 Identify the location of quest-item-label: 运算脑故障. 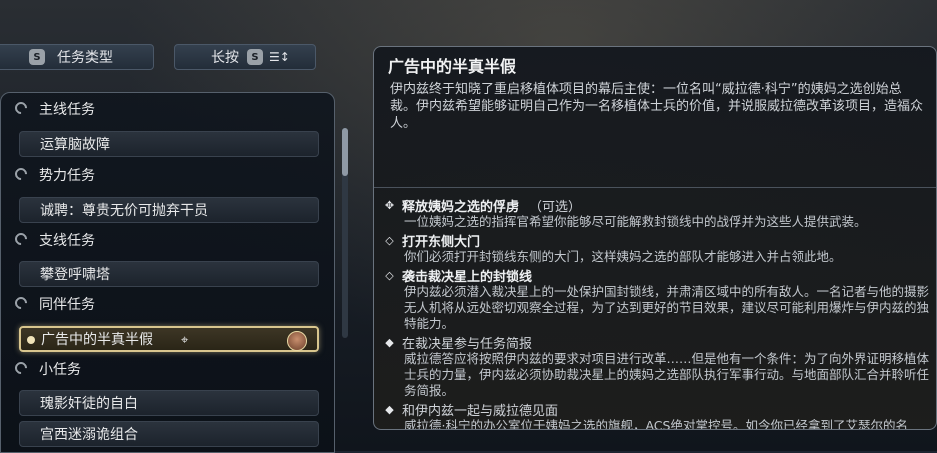
(75, 145).